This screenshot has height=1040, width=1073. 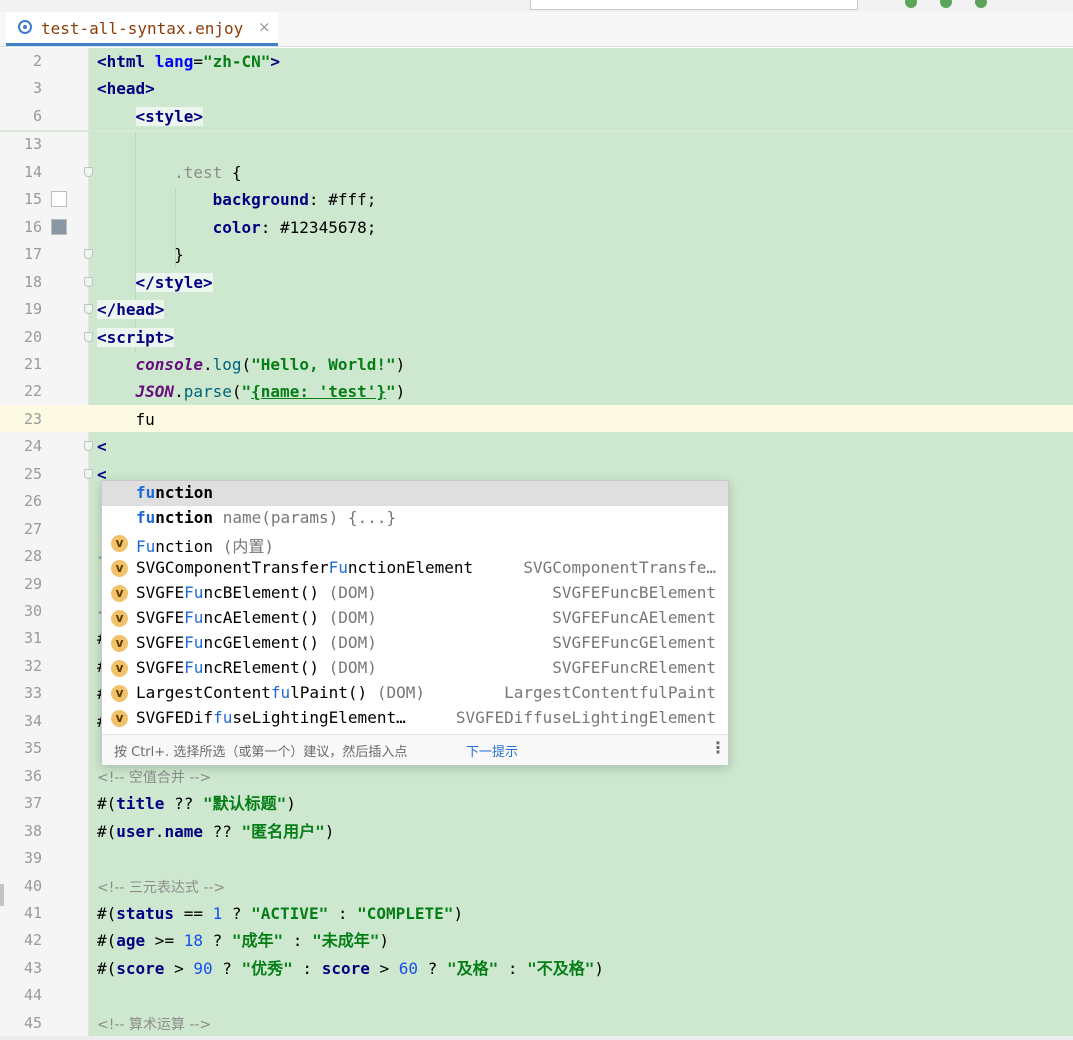 What do you see at coordinates (536, 1023) in the screenshot?
I see `code-line: 45 <!-- 算术运算 -->` at bounding box center [536, 1023].